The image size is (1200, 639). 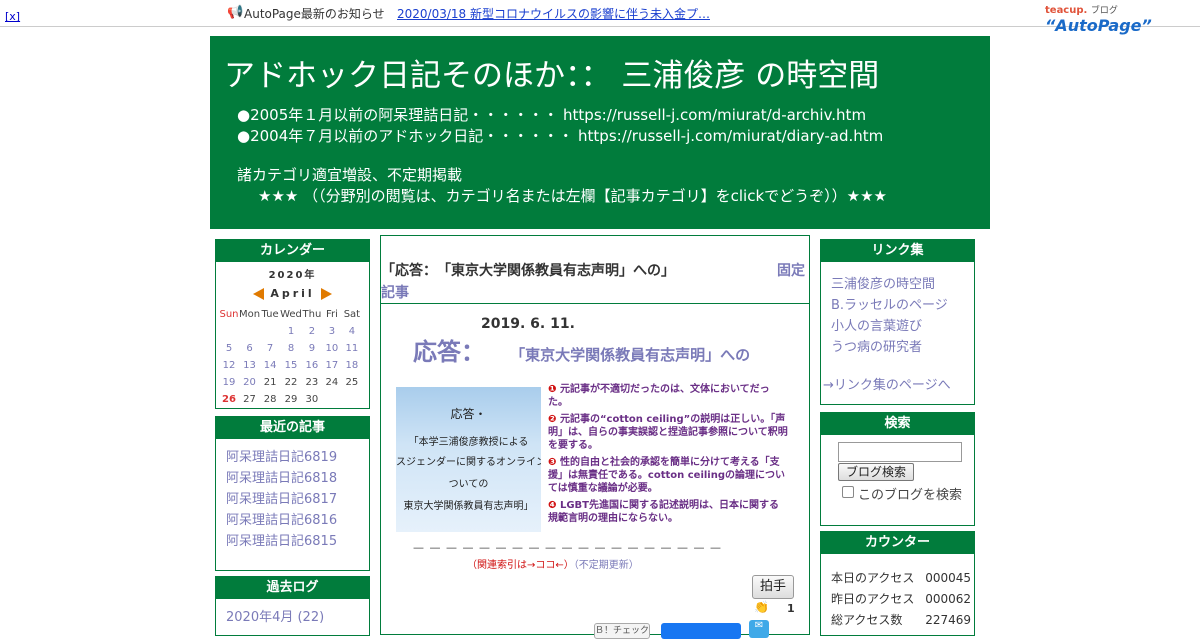 What do you see at coordinates (259, 294) in the screenshot?
I see `prev-month-icon` at bounding box center [259, 294].